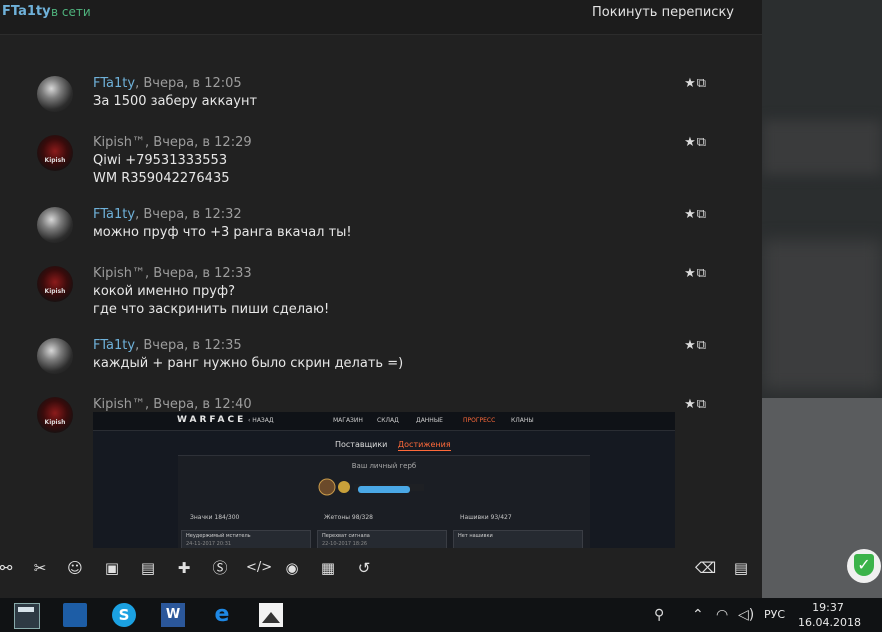  I want to click on game-back: ‹ НАЗАД, so click(261, 420).